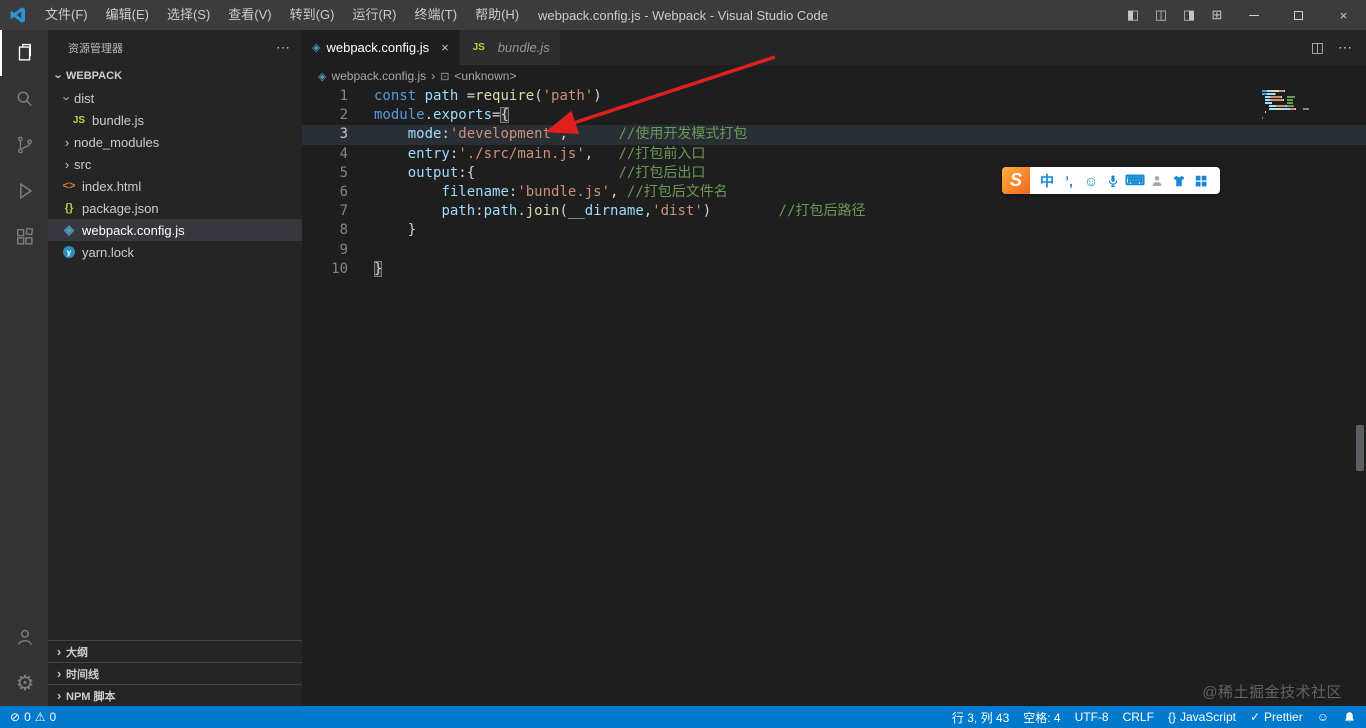 This screenshot has height=728, width=1366. Describe the element at coordinates (69, 186) in the screenshot. I see `html-file-icon: <>` at that location.